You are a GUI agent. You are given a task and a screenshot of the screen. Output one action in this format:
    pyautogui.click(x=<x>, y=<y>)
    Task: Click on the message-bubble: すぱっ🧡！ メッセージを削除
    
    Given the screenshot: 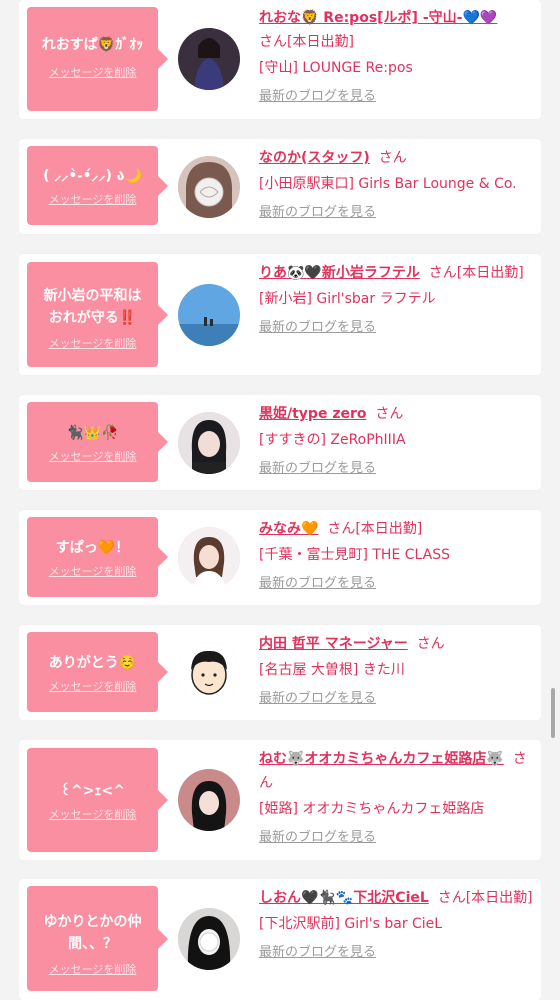 What is the action you would take?
    pyautogui.click(x=97, y=557)
    